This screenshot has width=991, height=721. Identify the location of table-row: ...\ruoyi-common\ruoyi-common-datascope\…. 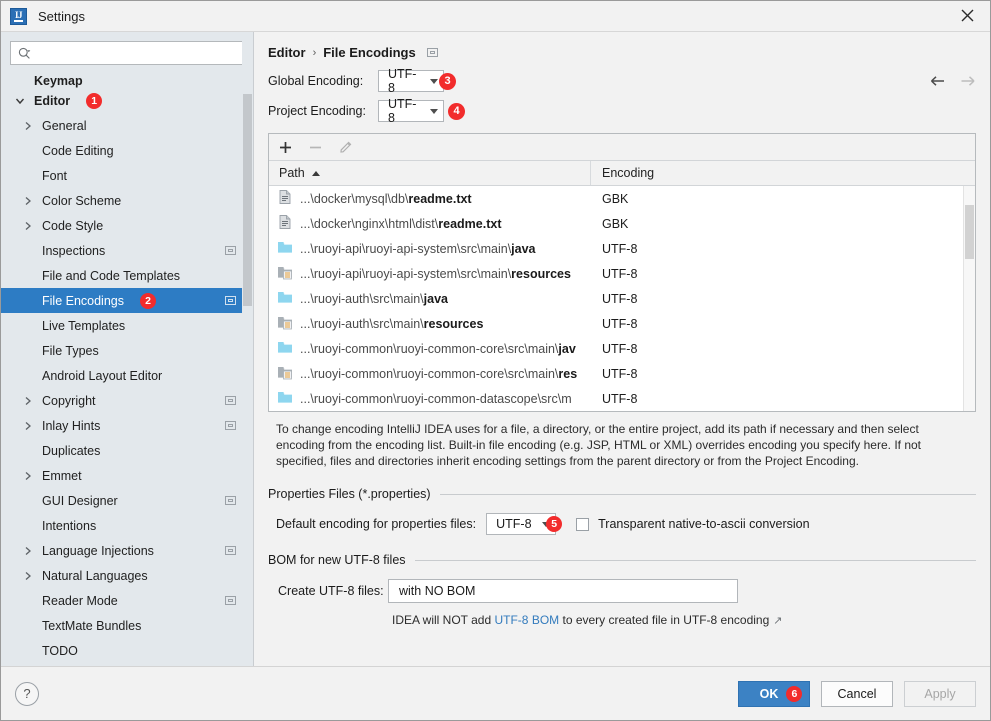
(622, 398).